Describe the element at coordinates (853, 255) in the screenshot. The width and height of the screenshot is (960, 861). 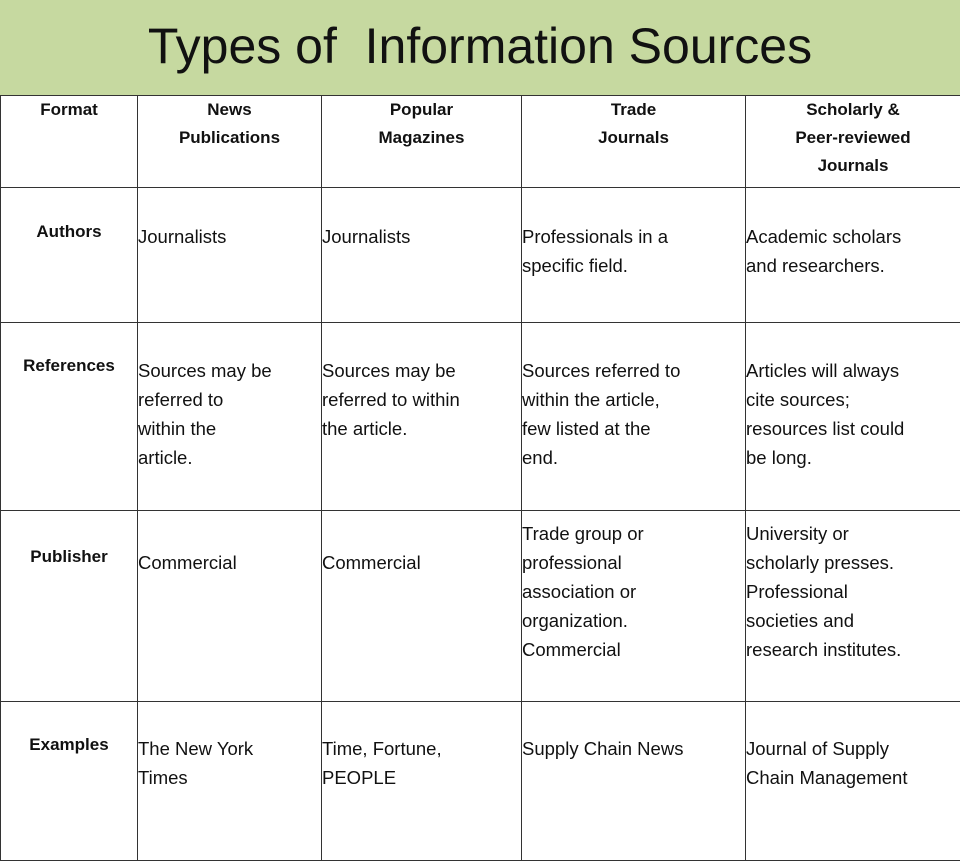
I see `cell-authors-scholarly: Academic scholars and researchers.` at that location.